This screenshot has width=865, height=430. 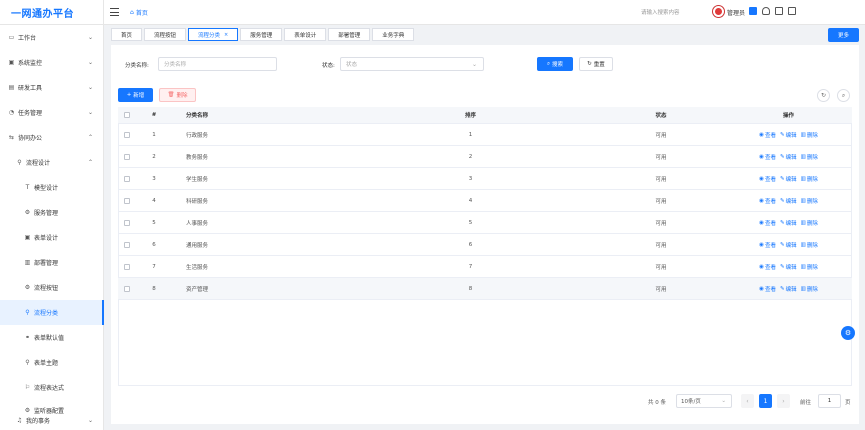 What do you see at coordinates (328, 66) in the screenshot?
I see `status-filter-label: 状态:` at bounding box center [328, 66].